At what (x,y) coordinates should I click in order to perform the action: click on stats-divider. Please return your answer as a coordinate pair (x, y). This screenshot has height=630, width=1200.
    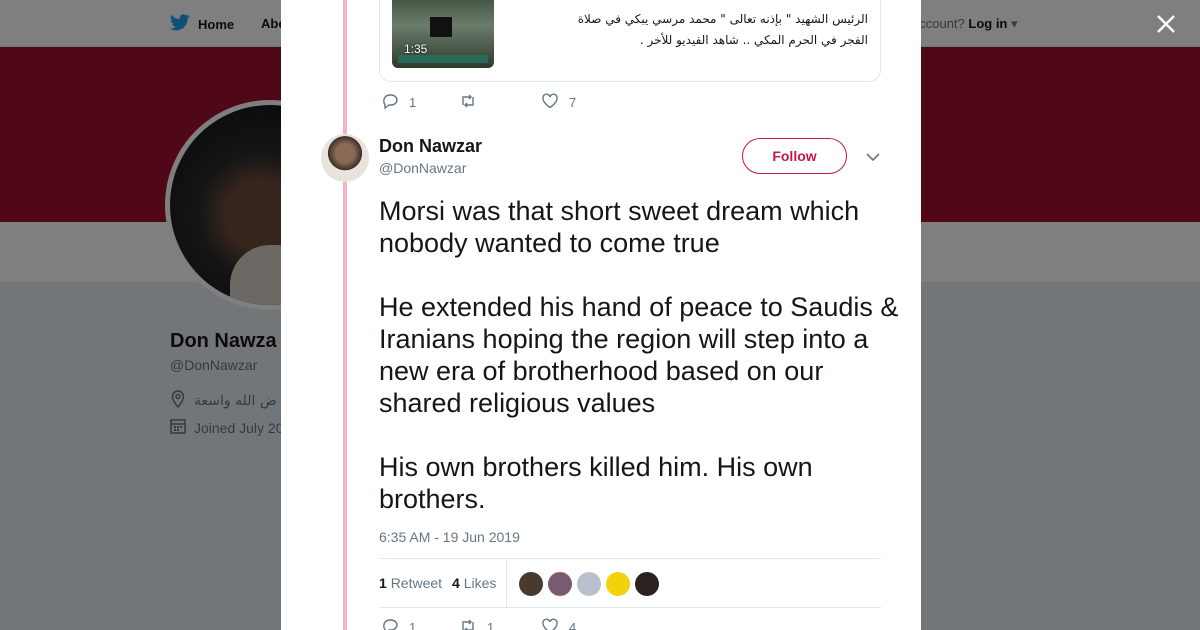
    Looking at the image, I should click on (506, 583).